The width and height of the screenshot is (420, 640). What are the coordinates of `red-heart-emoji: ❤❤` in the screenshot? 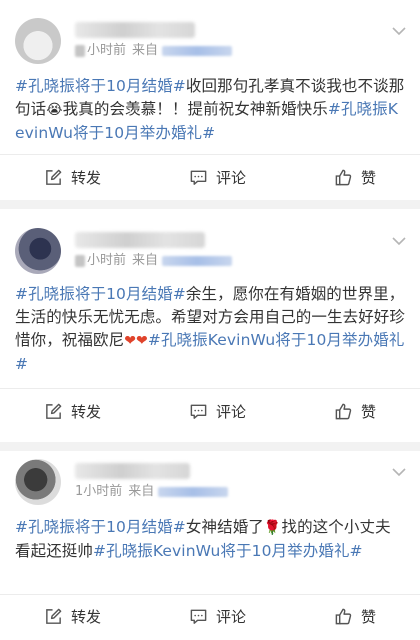 It's located at (136, 341).